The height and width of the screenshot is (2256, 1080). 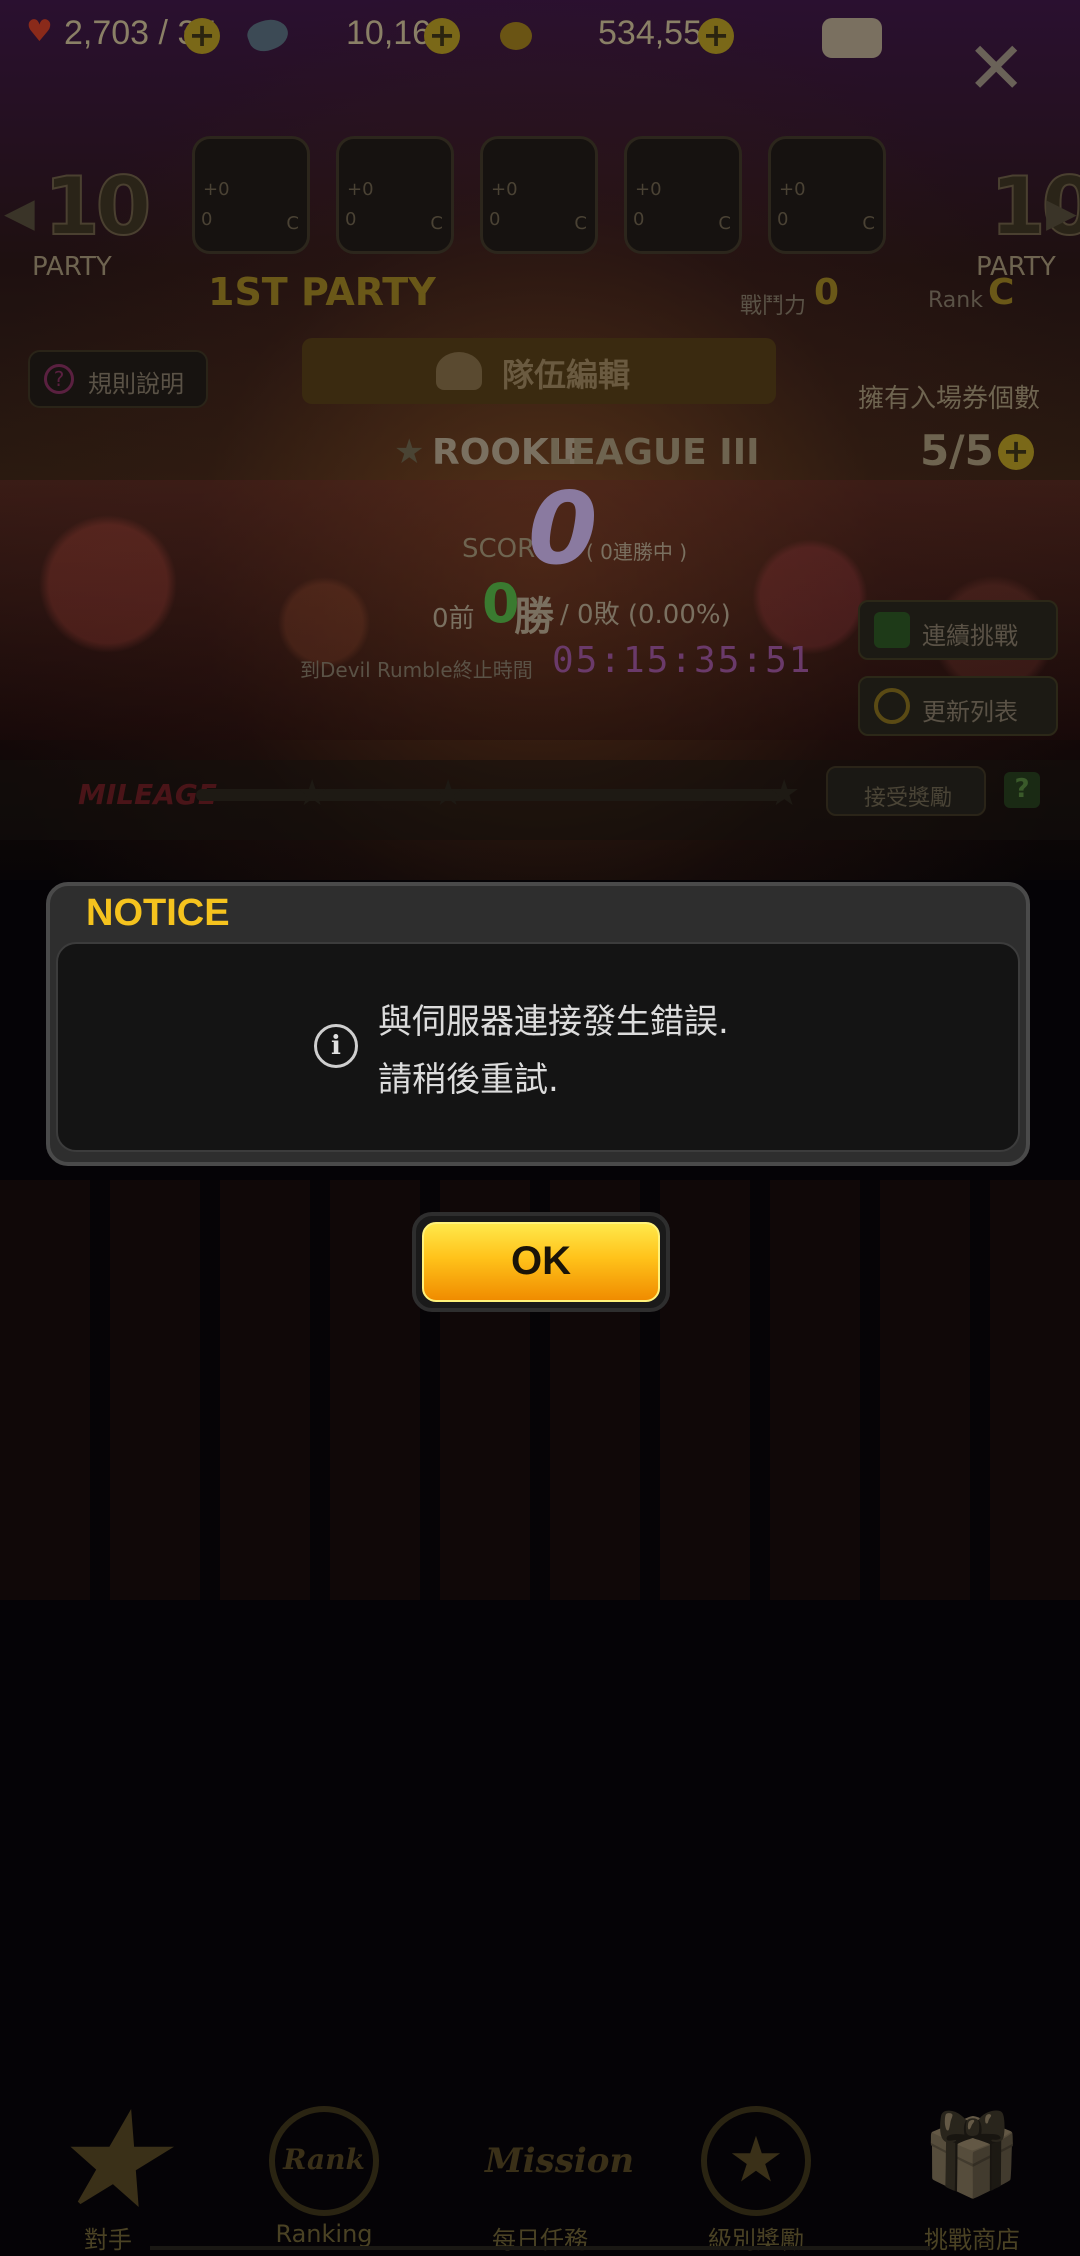 What do you see at coordinates (72, 267) in the screenshot?
I see `left-party-label: PARTY` at bounding box center [72, 267].